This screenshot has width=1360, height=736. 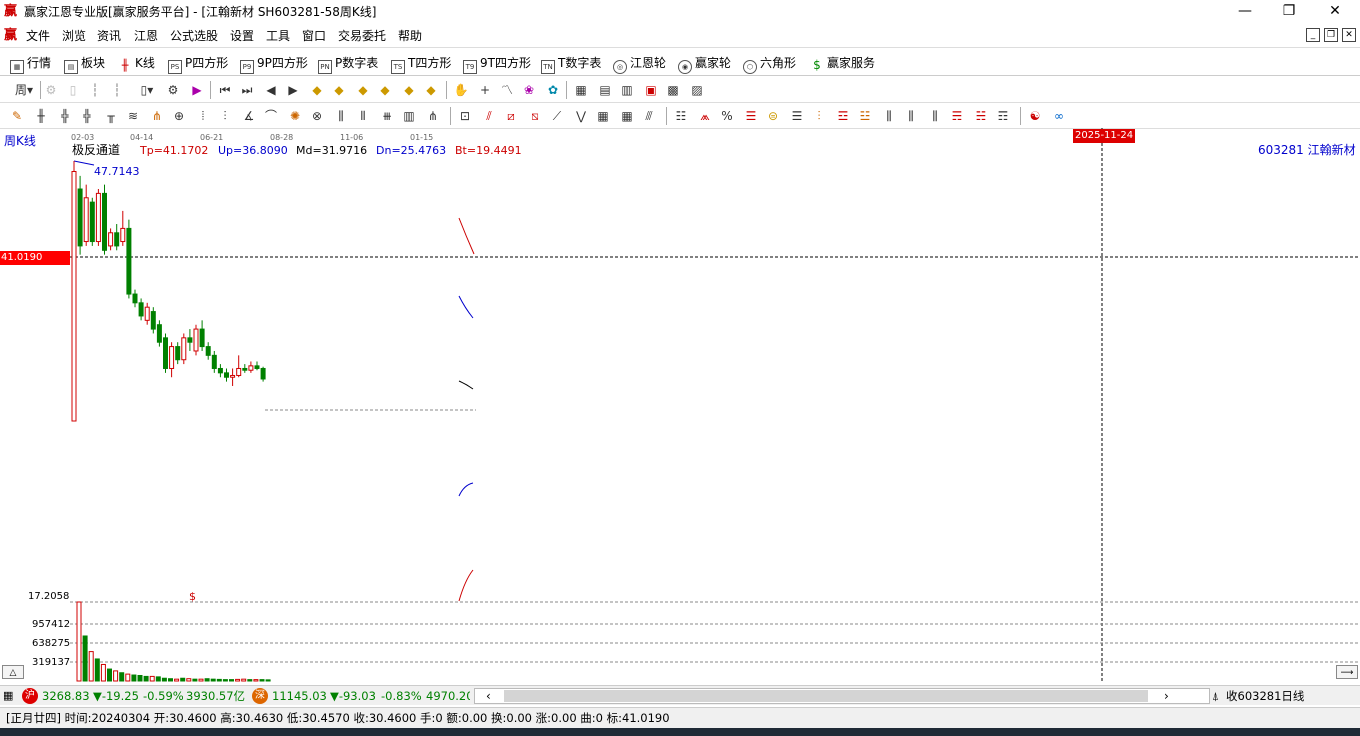 What do you see at coordinates (727, 116) in the screenshot?
I see `percent-icon: %` at bounding box center [727, 116].